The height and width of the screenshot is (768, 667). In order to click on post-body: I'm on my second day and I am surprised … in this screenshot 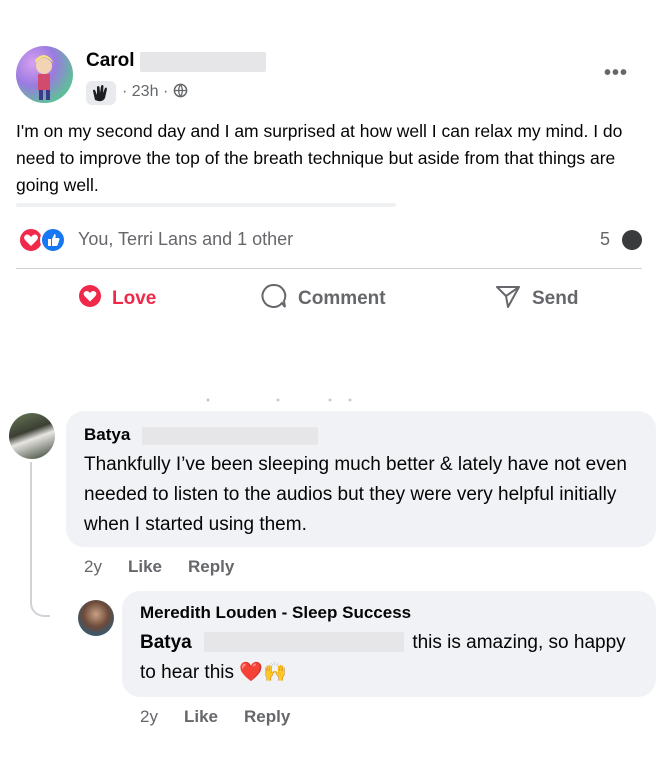, I will do `click(319, 158)`.